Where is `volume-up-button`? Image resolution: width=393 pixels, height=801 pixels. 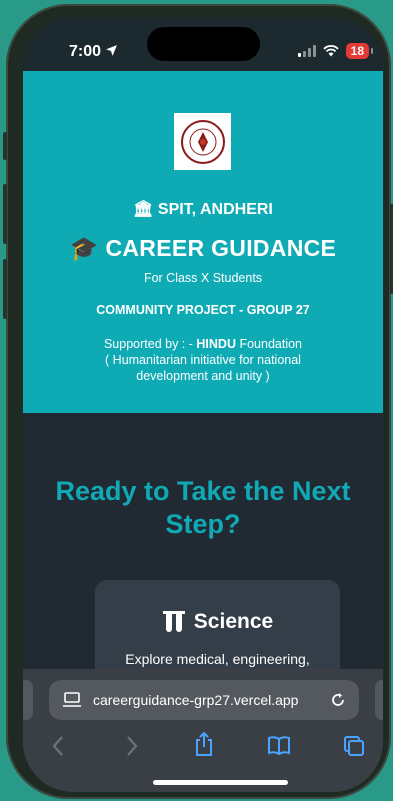 volume-up-button is located at coordinates (5, 214).